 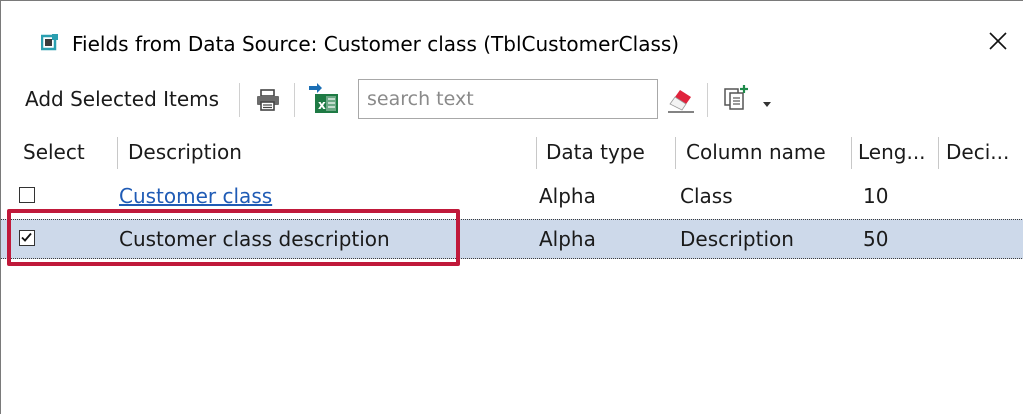 I want to click on column-header-column-name: Column name, so click(x=767, y=152).